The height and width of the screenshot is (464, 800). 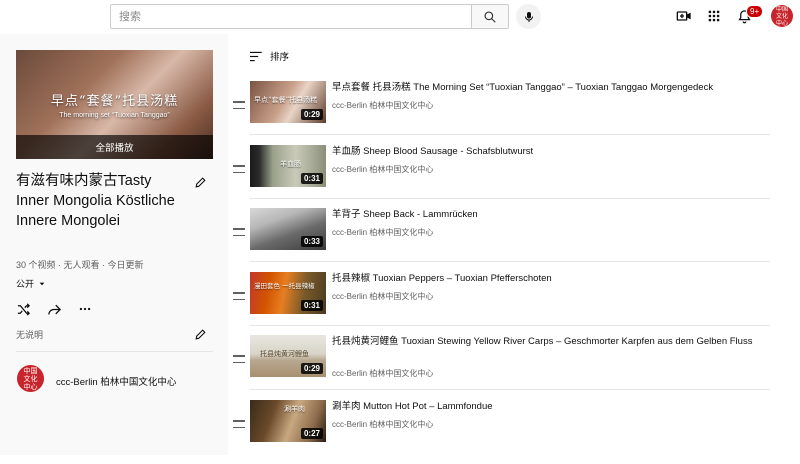 I want to click on more-horizontal-icon, so click(x=85, y=309).